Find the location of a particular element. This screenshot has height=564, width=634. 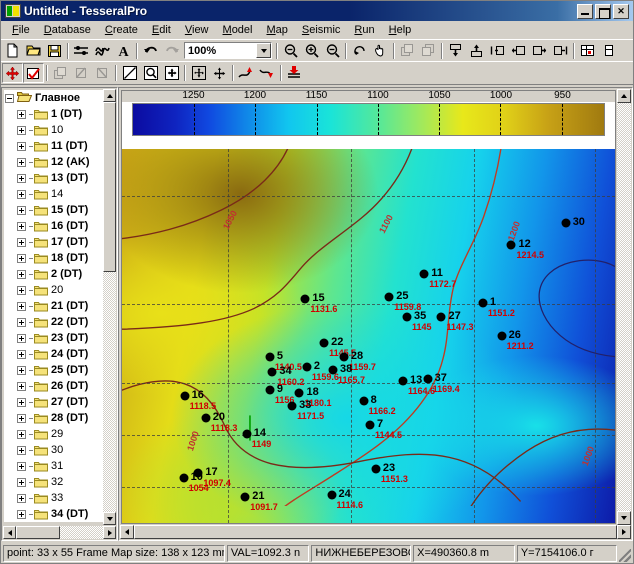

tree-item-22: 22 (DT) is located at coordinates (54, 322).